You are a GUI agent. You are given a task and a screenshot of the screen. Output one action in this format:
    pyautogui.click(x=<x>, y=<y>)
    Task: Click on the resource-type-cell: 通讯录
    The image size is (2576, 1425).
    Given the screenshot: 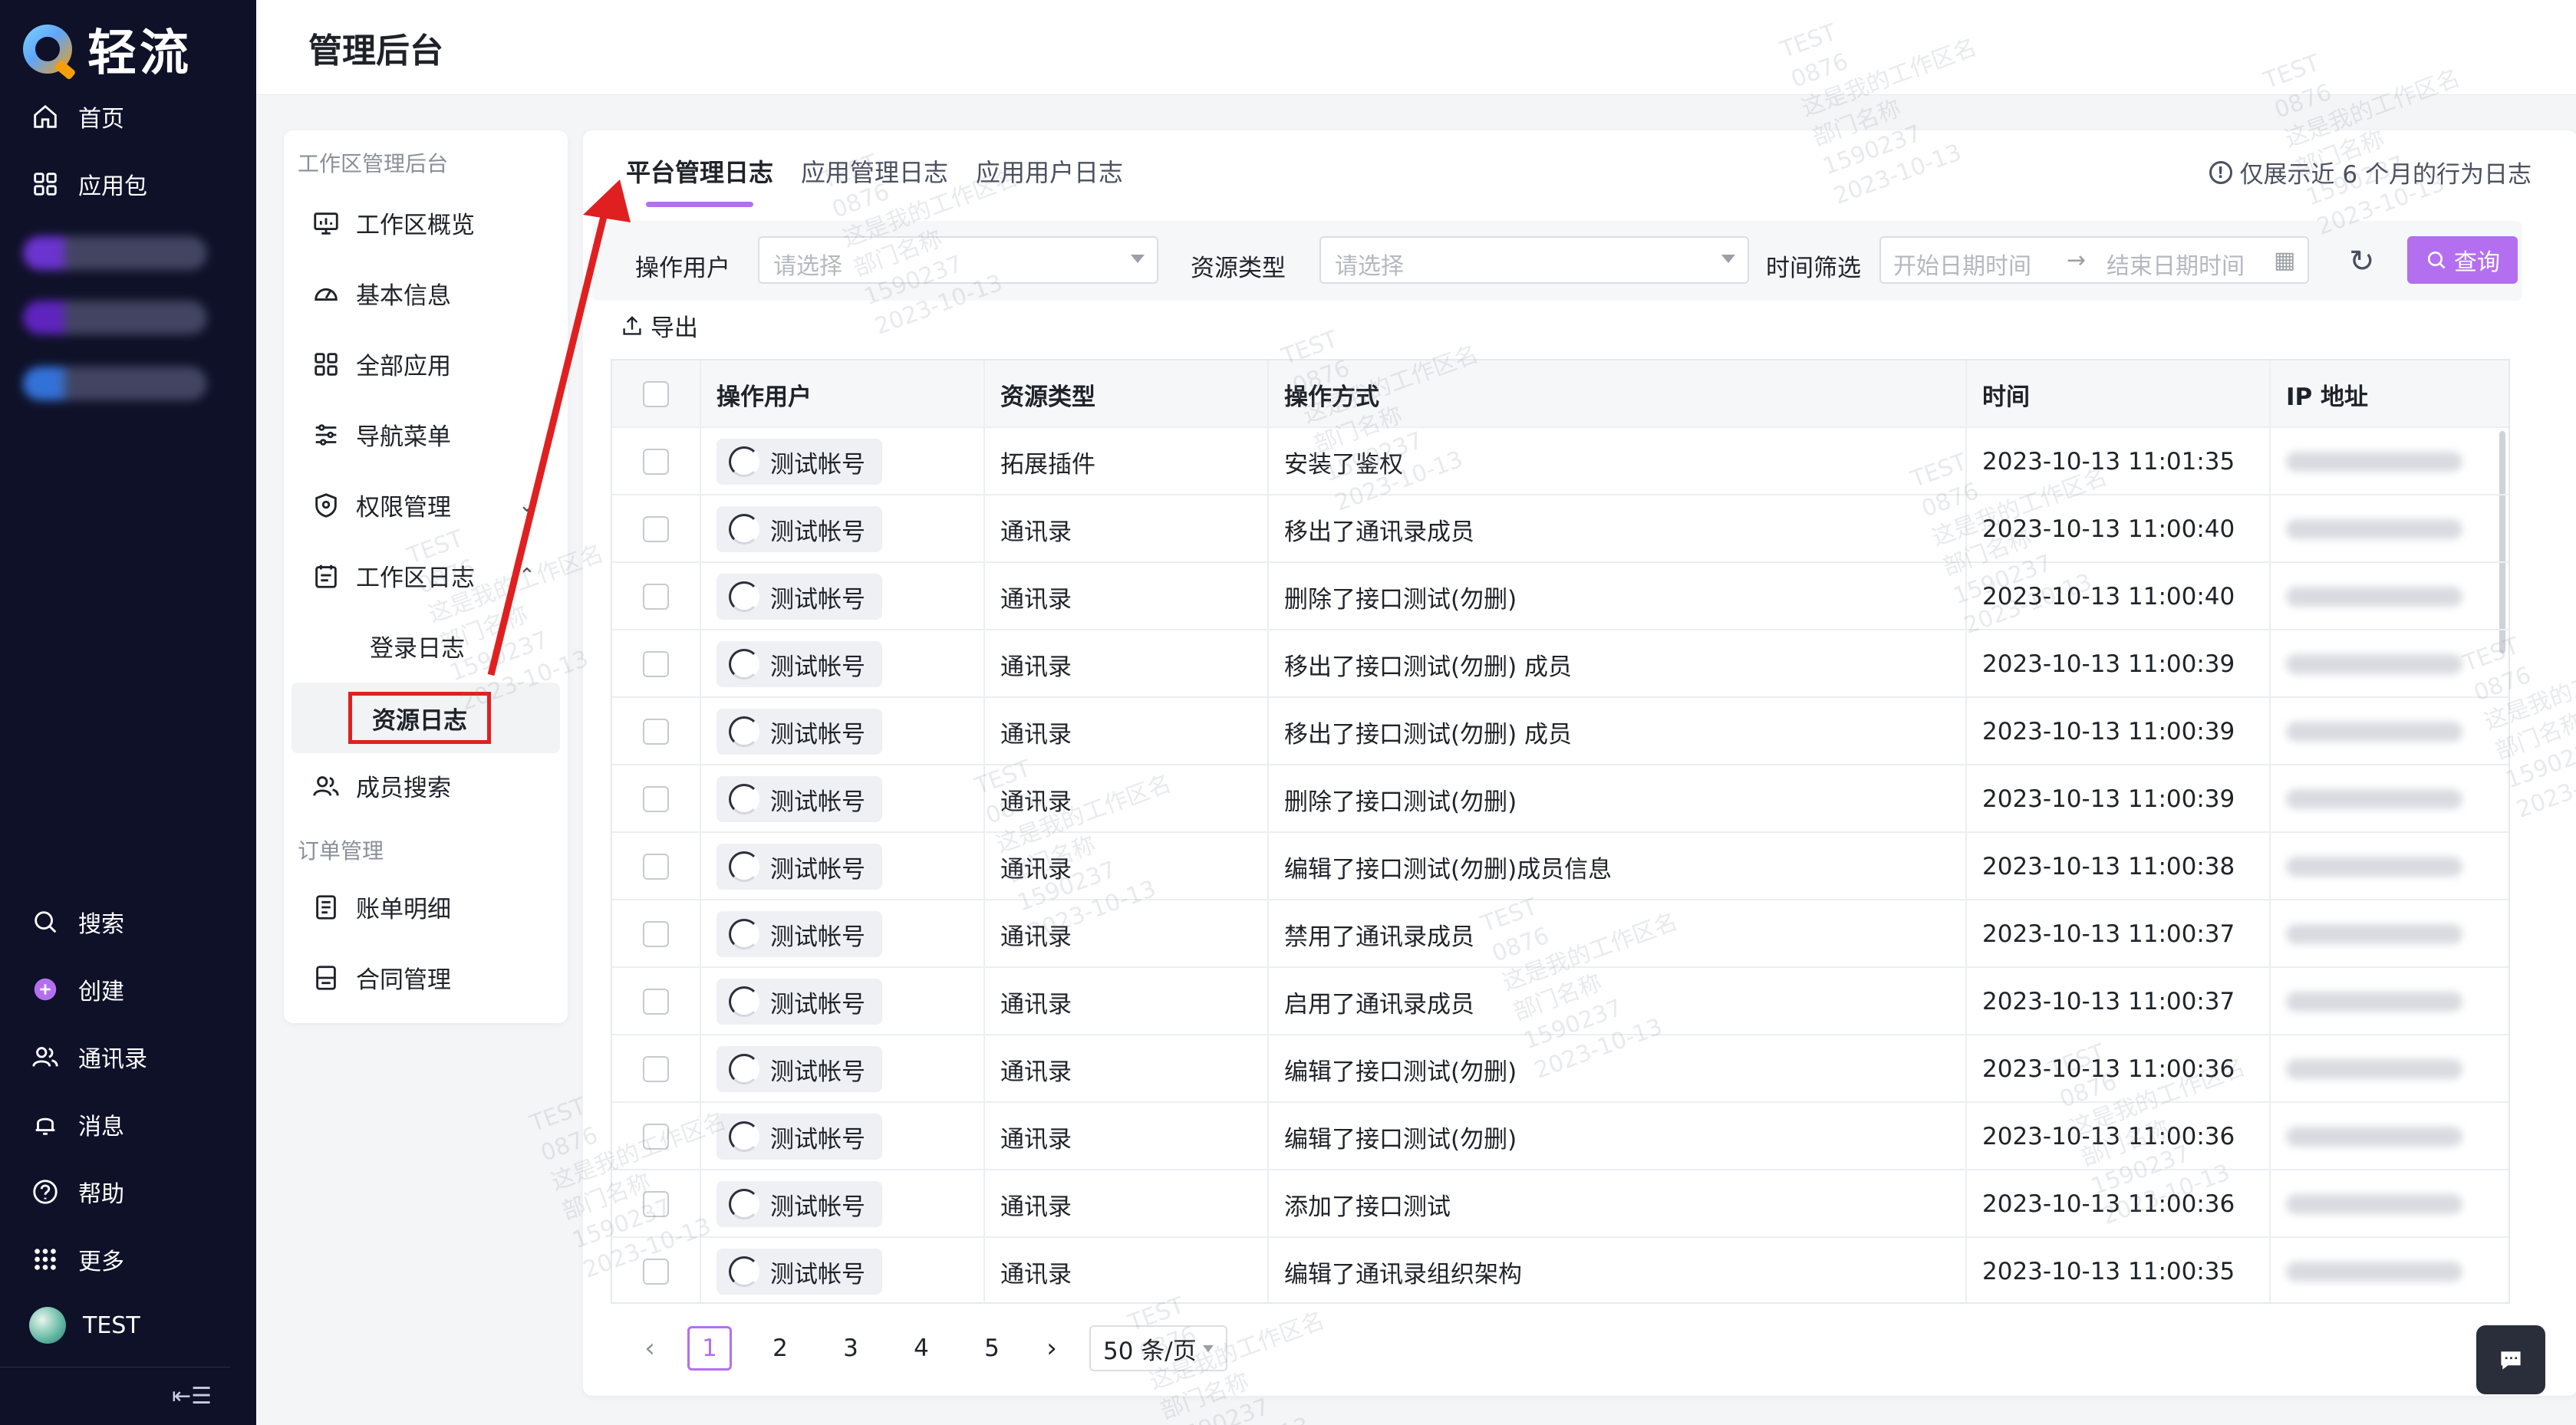 What is the action you would take?
    pyautogui.click(x=1127, y=1136)
    